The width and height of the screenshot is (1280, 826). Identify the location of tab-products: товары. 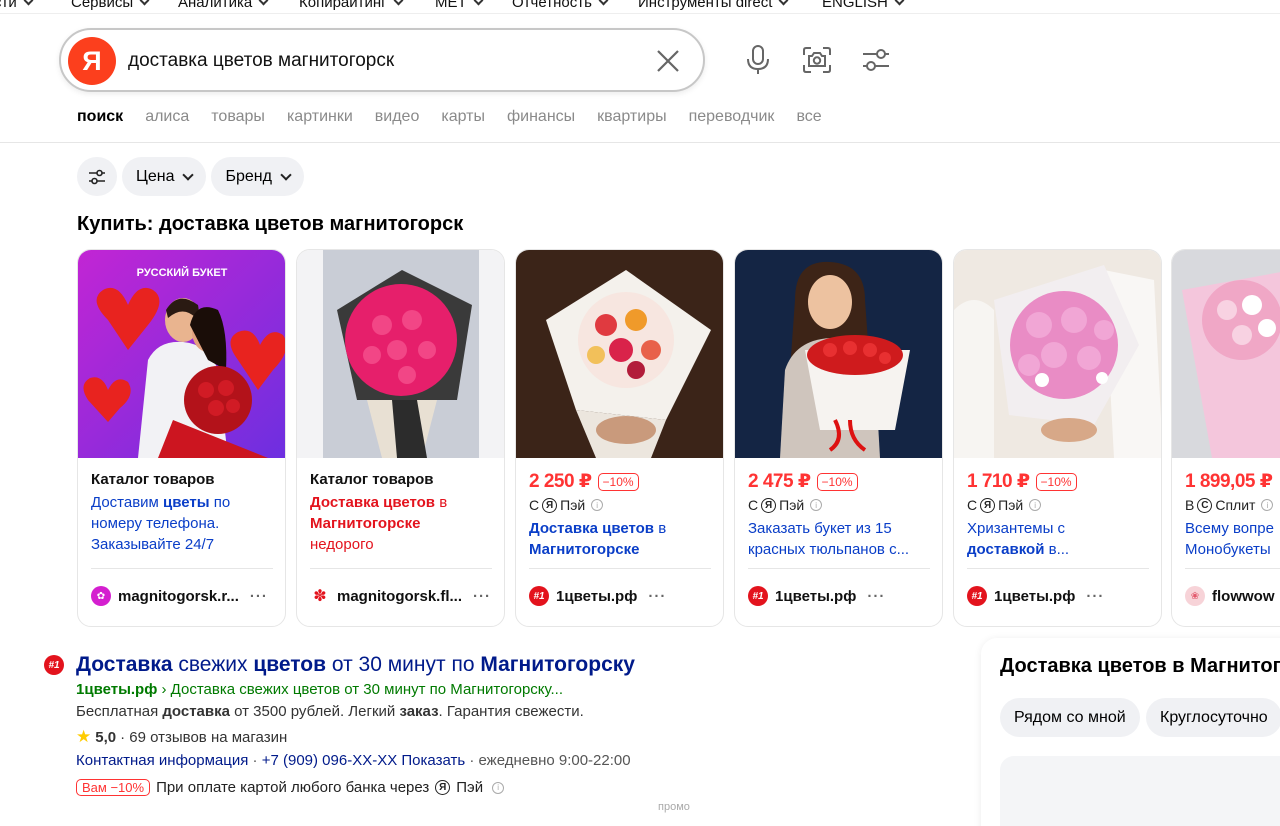
(238, 117).